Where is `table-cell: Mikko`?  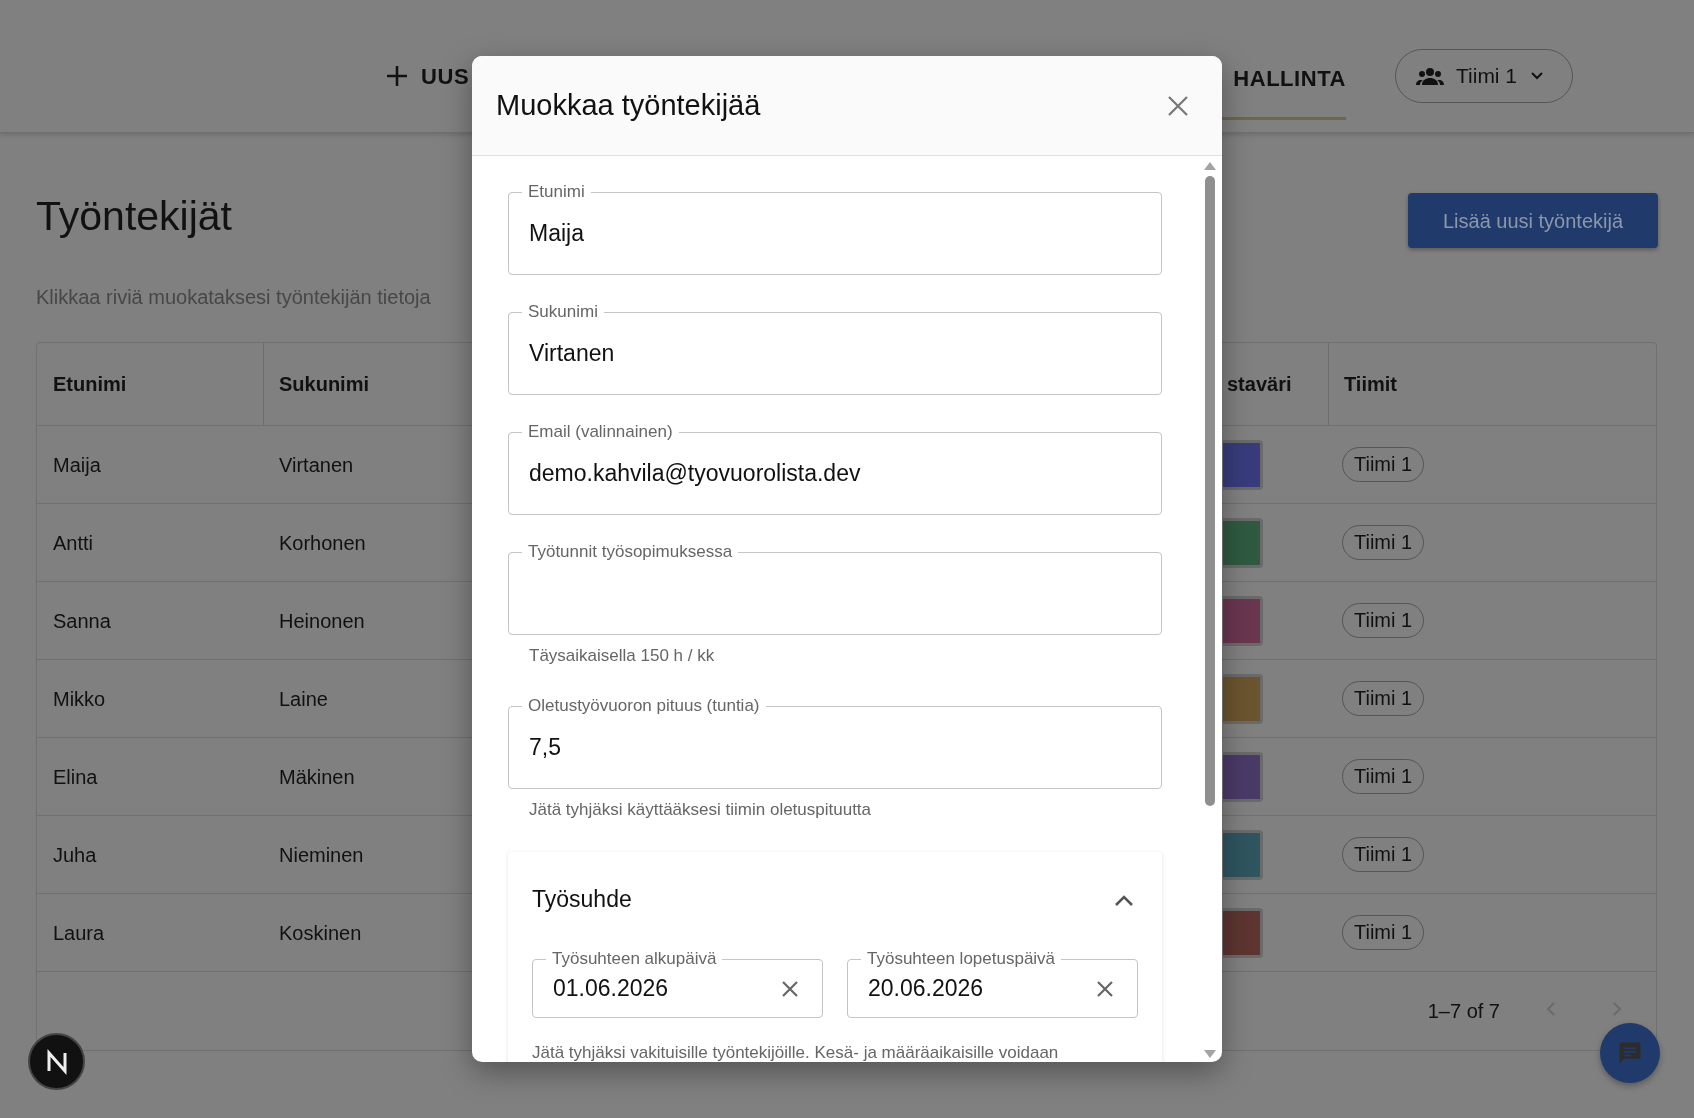
table-cell: Mikko is located at coordinates (79, 698).